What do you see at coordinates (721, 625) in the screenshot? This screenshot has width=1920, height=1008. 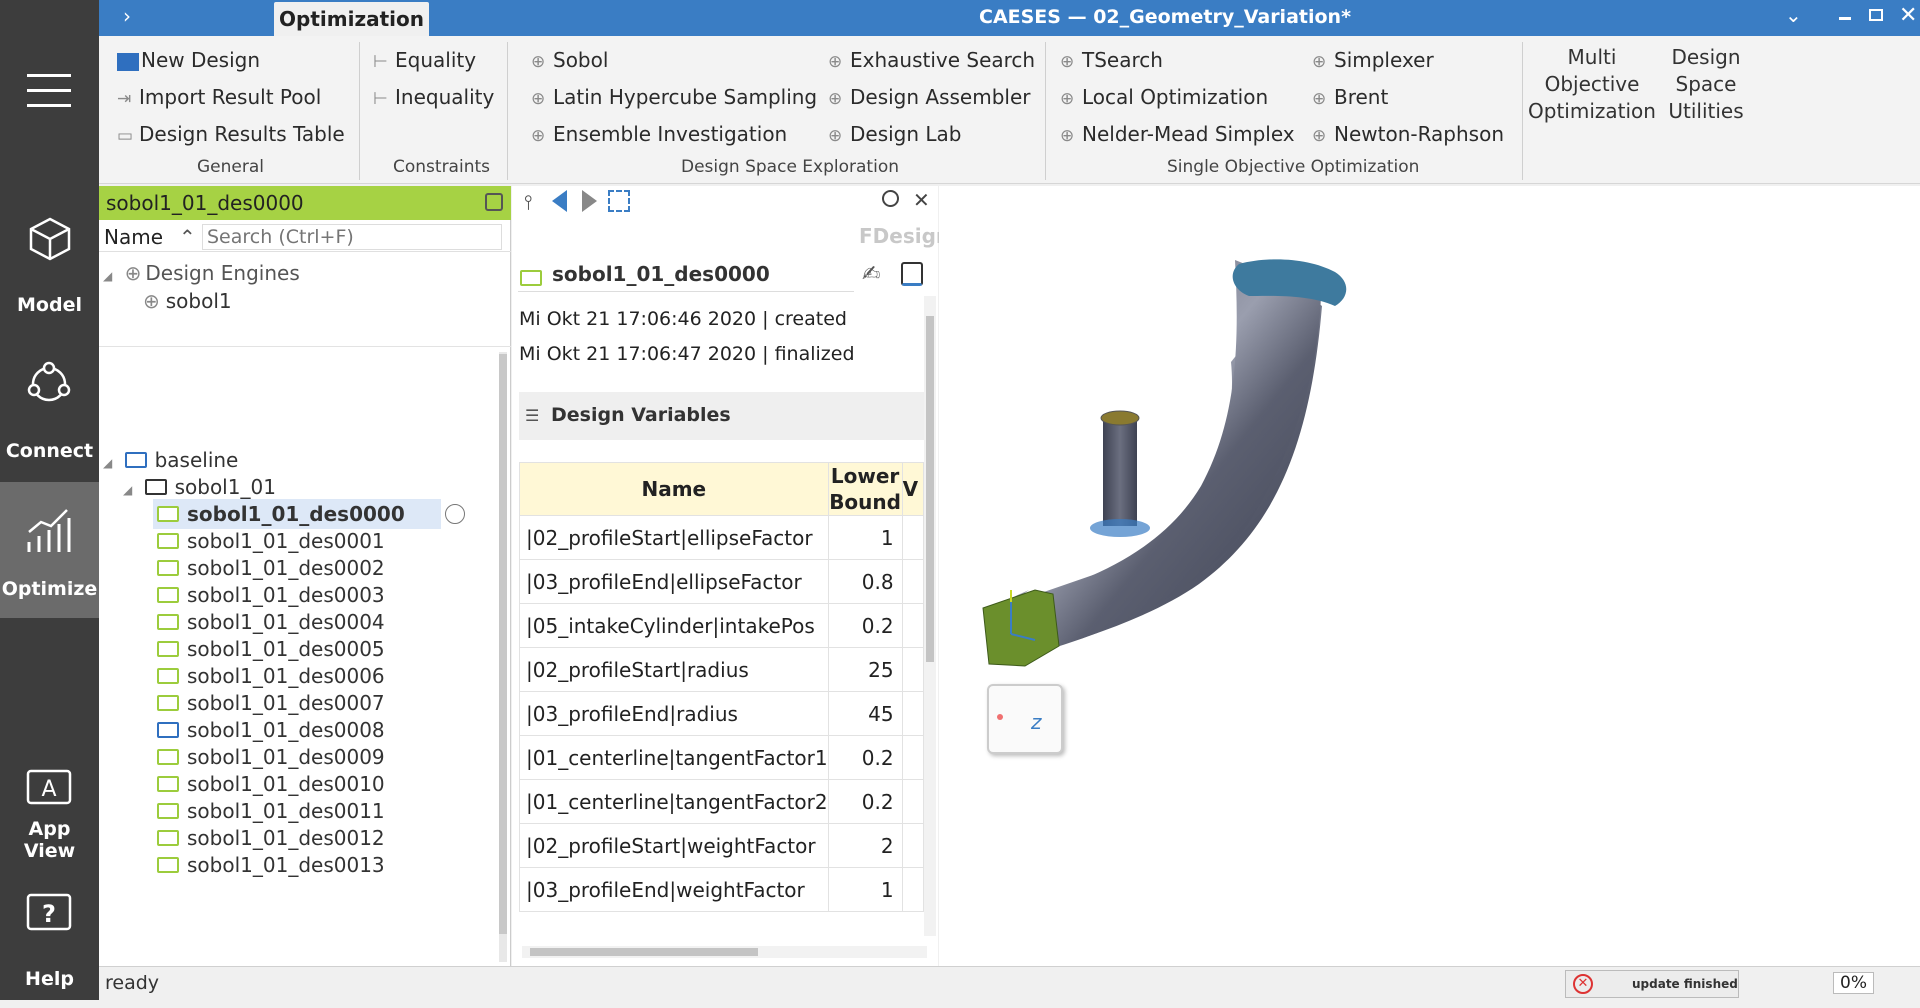 I see `table-row: |05_intakeCylinder|intakePos 0.2` at bounding box center [721, 625].